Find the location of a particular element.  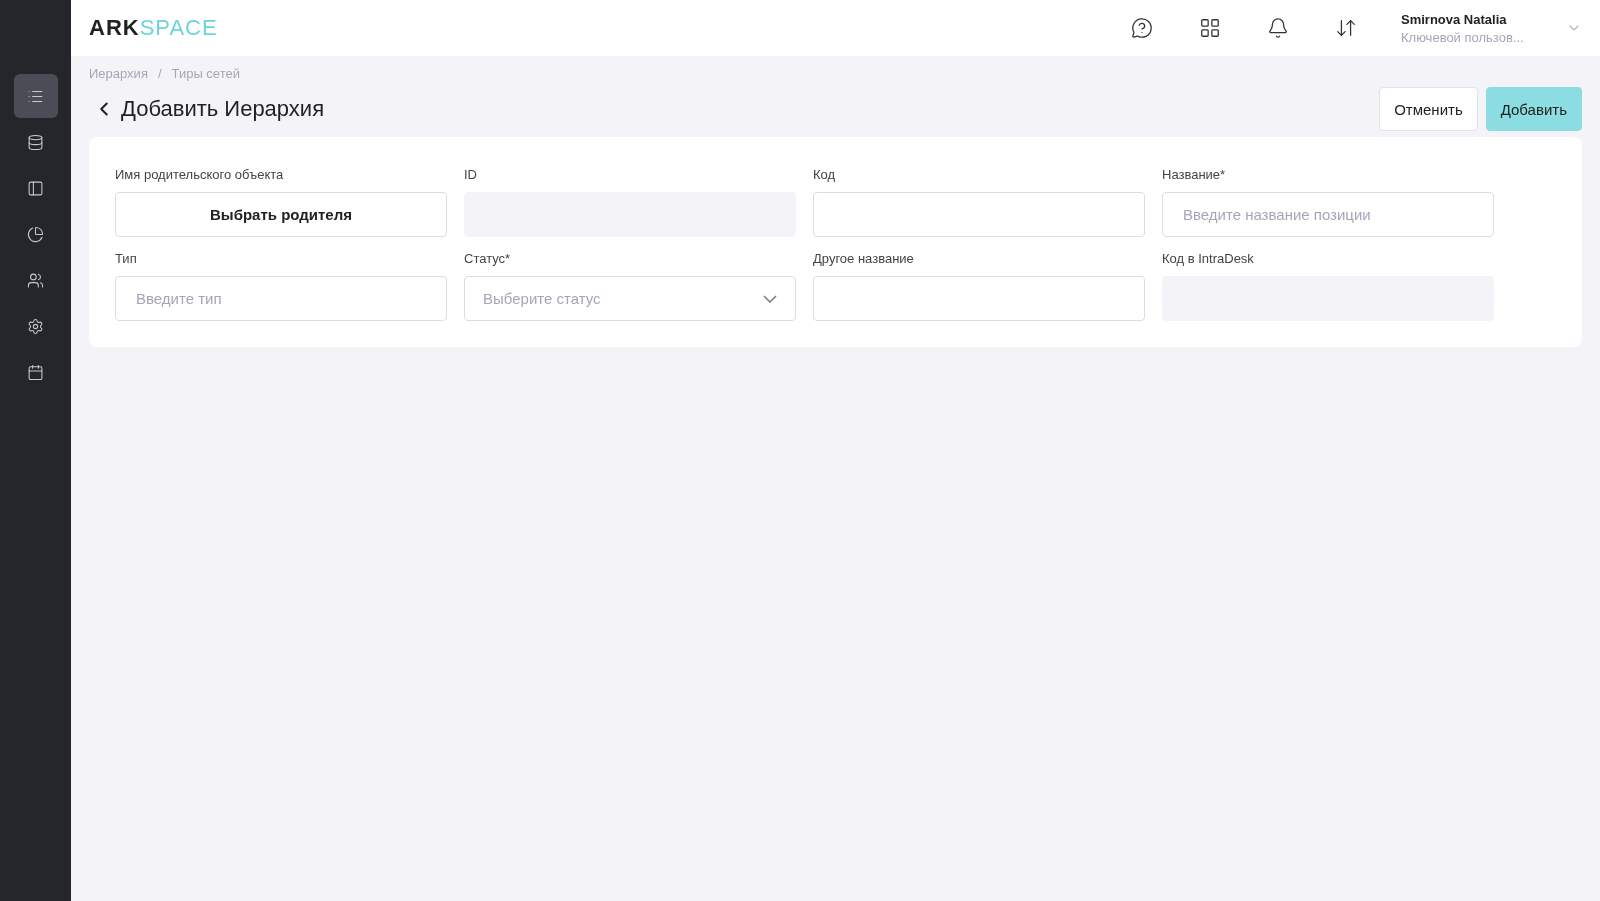

field-label: Другое название is located at coordinates (864, 258).